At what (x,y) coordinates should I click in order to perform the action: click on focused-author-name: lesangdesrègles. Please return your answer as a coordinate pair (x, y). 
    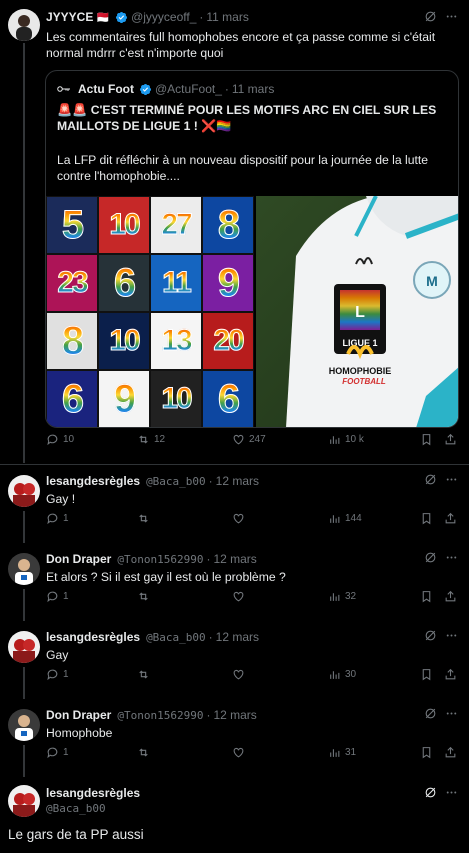
    Looking at the image, I should click on (93, 793).